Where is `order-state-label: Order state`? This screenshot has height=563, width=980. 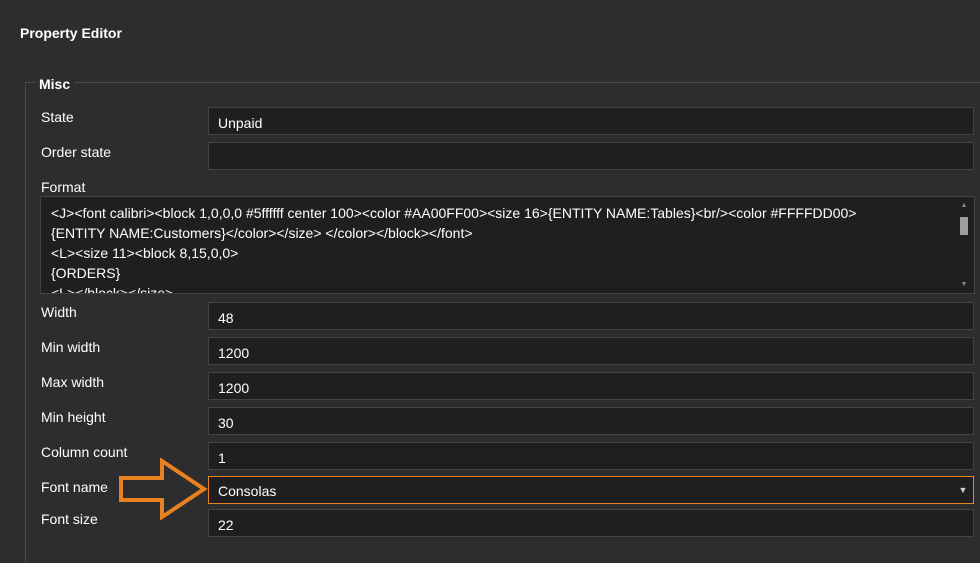
order-state-label: Order state is located at coordinates (76, 152).